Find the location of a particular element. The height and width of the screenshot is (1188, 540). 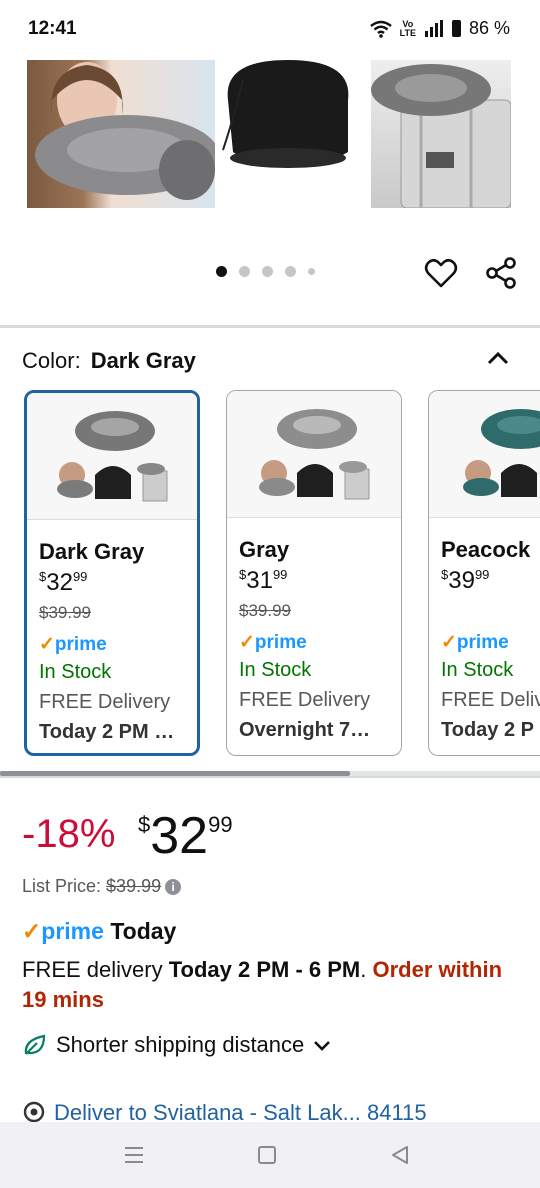

swatch-price: $3199 is located at coordinates (263, 580).